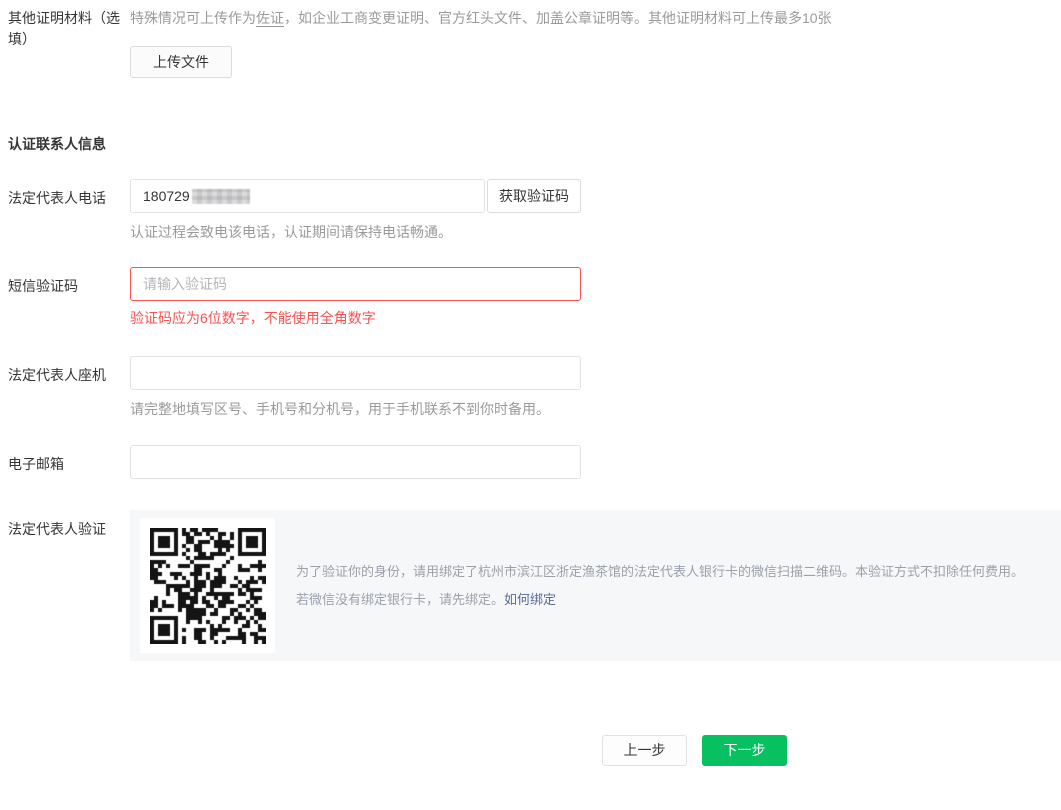 This screenshot has height=810, width=1061. Describe the element at coordinates (193, 18) in the screenshot. I see `tip-prefix: 特殊情况可上传作为` at that location.